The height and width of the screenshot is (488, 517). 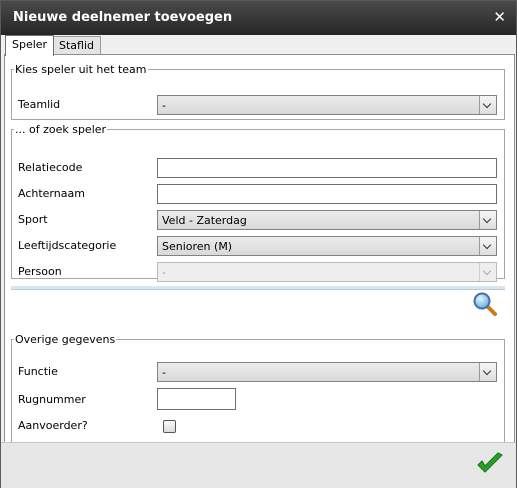 What do you see at coordinates (164, 272) in the screenshot?
I see `persoon-value: -` at bounding box center [164, 272].